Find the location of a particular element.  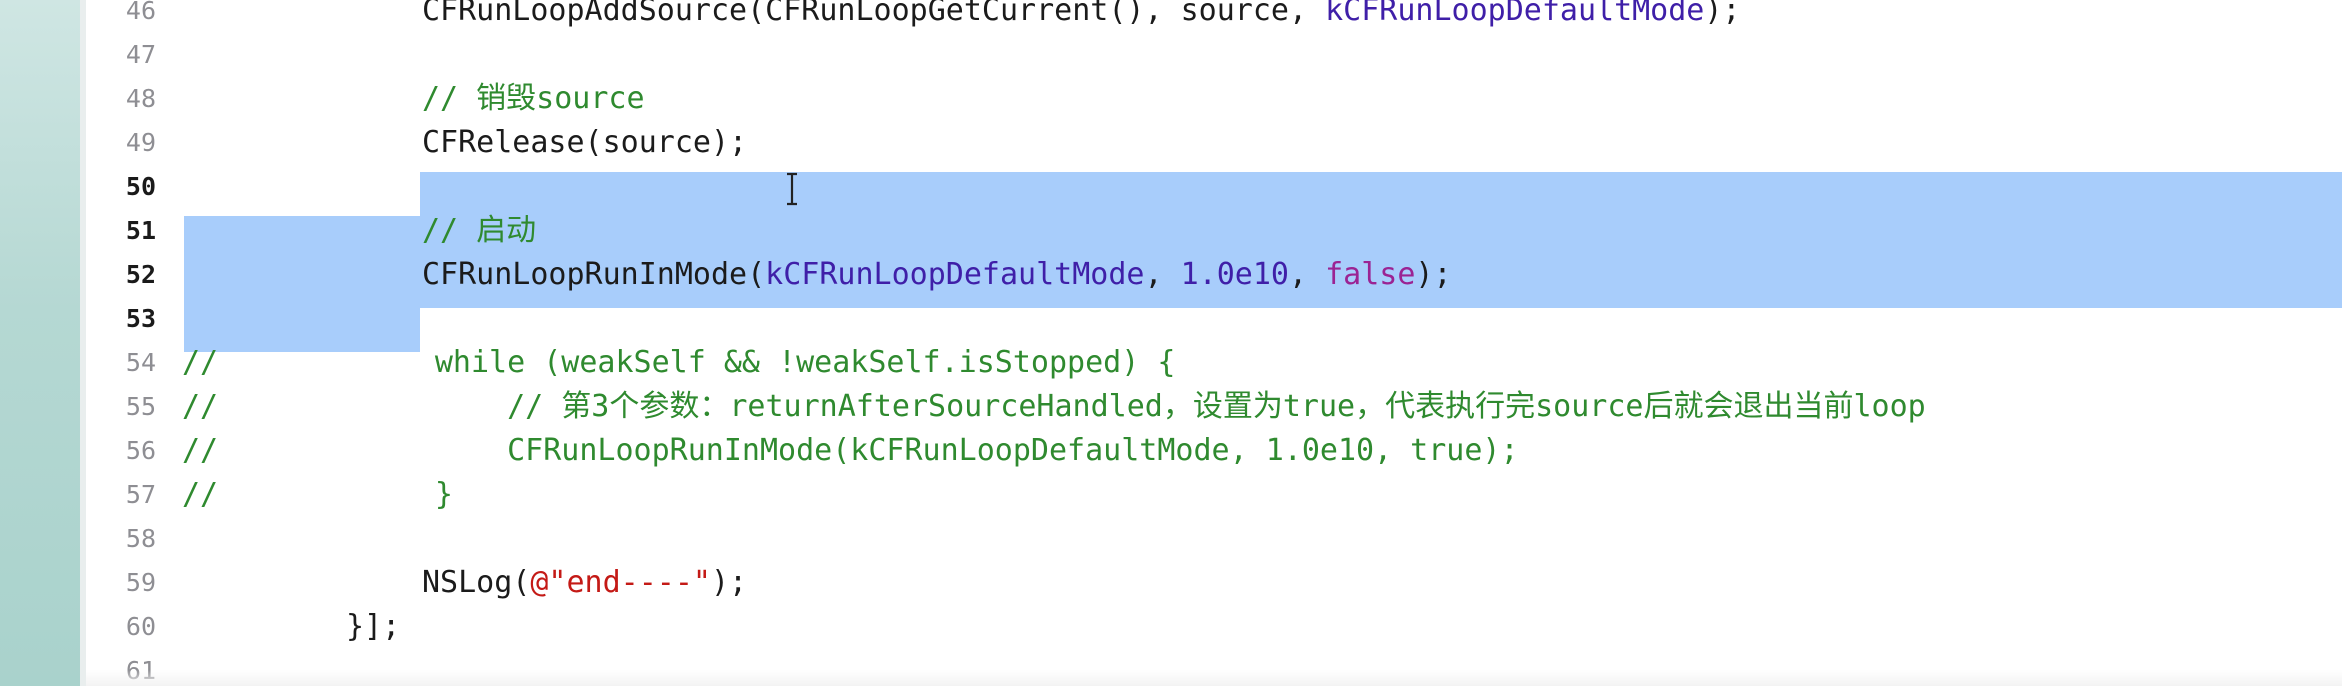

code-token: @"end----" is located at coordinates (620, 582).